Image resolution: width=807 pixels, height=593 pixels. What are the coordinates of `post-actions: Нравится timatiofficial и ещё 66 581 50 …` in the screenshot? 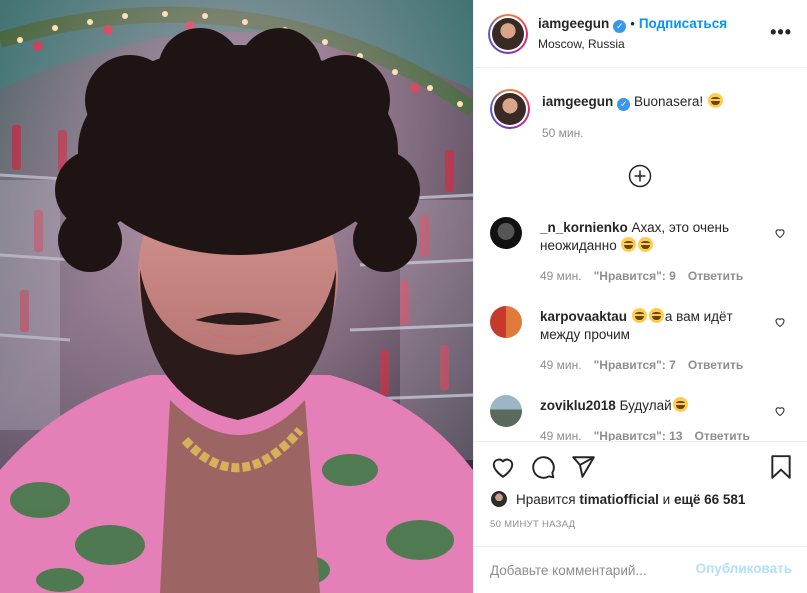 It's located at (640, 493).